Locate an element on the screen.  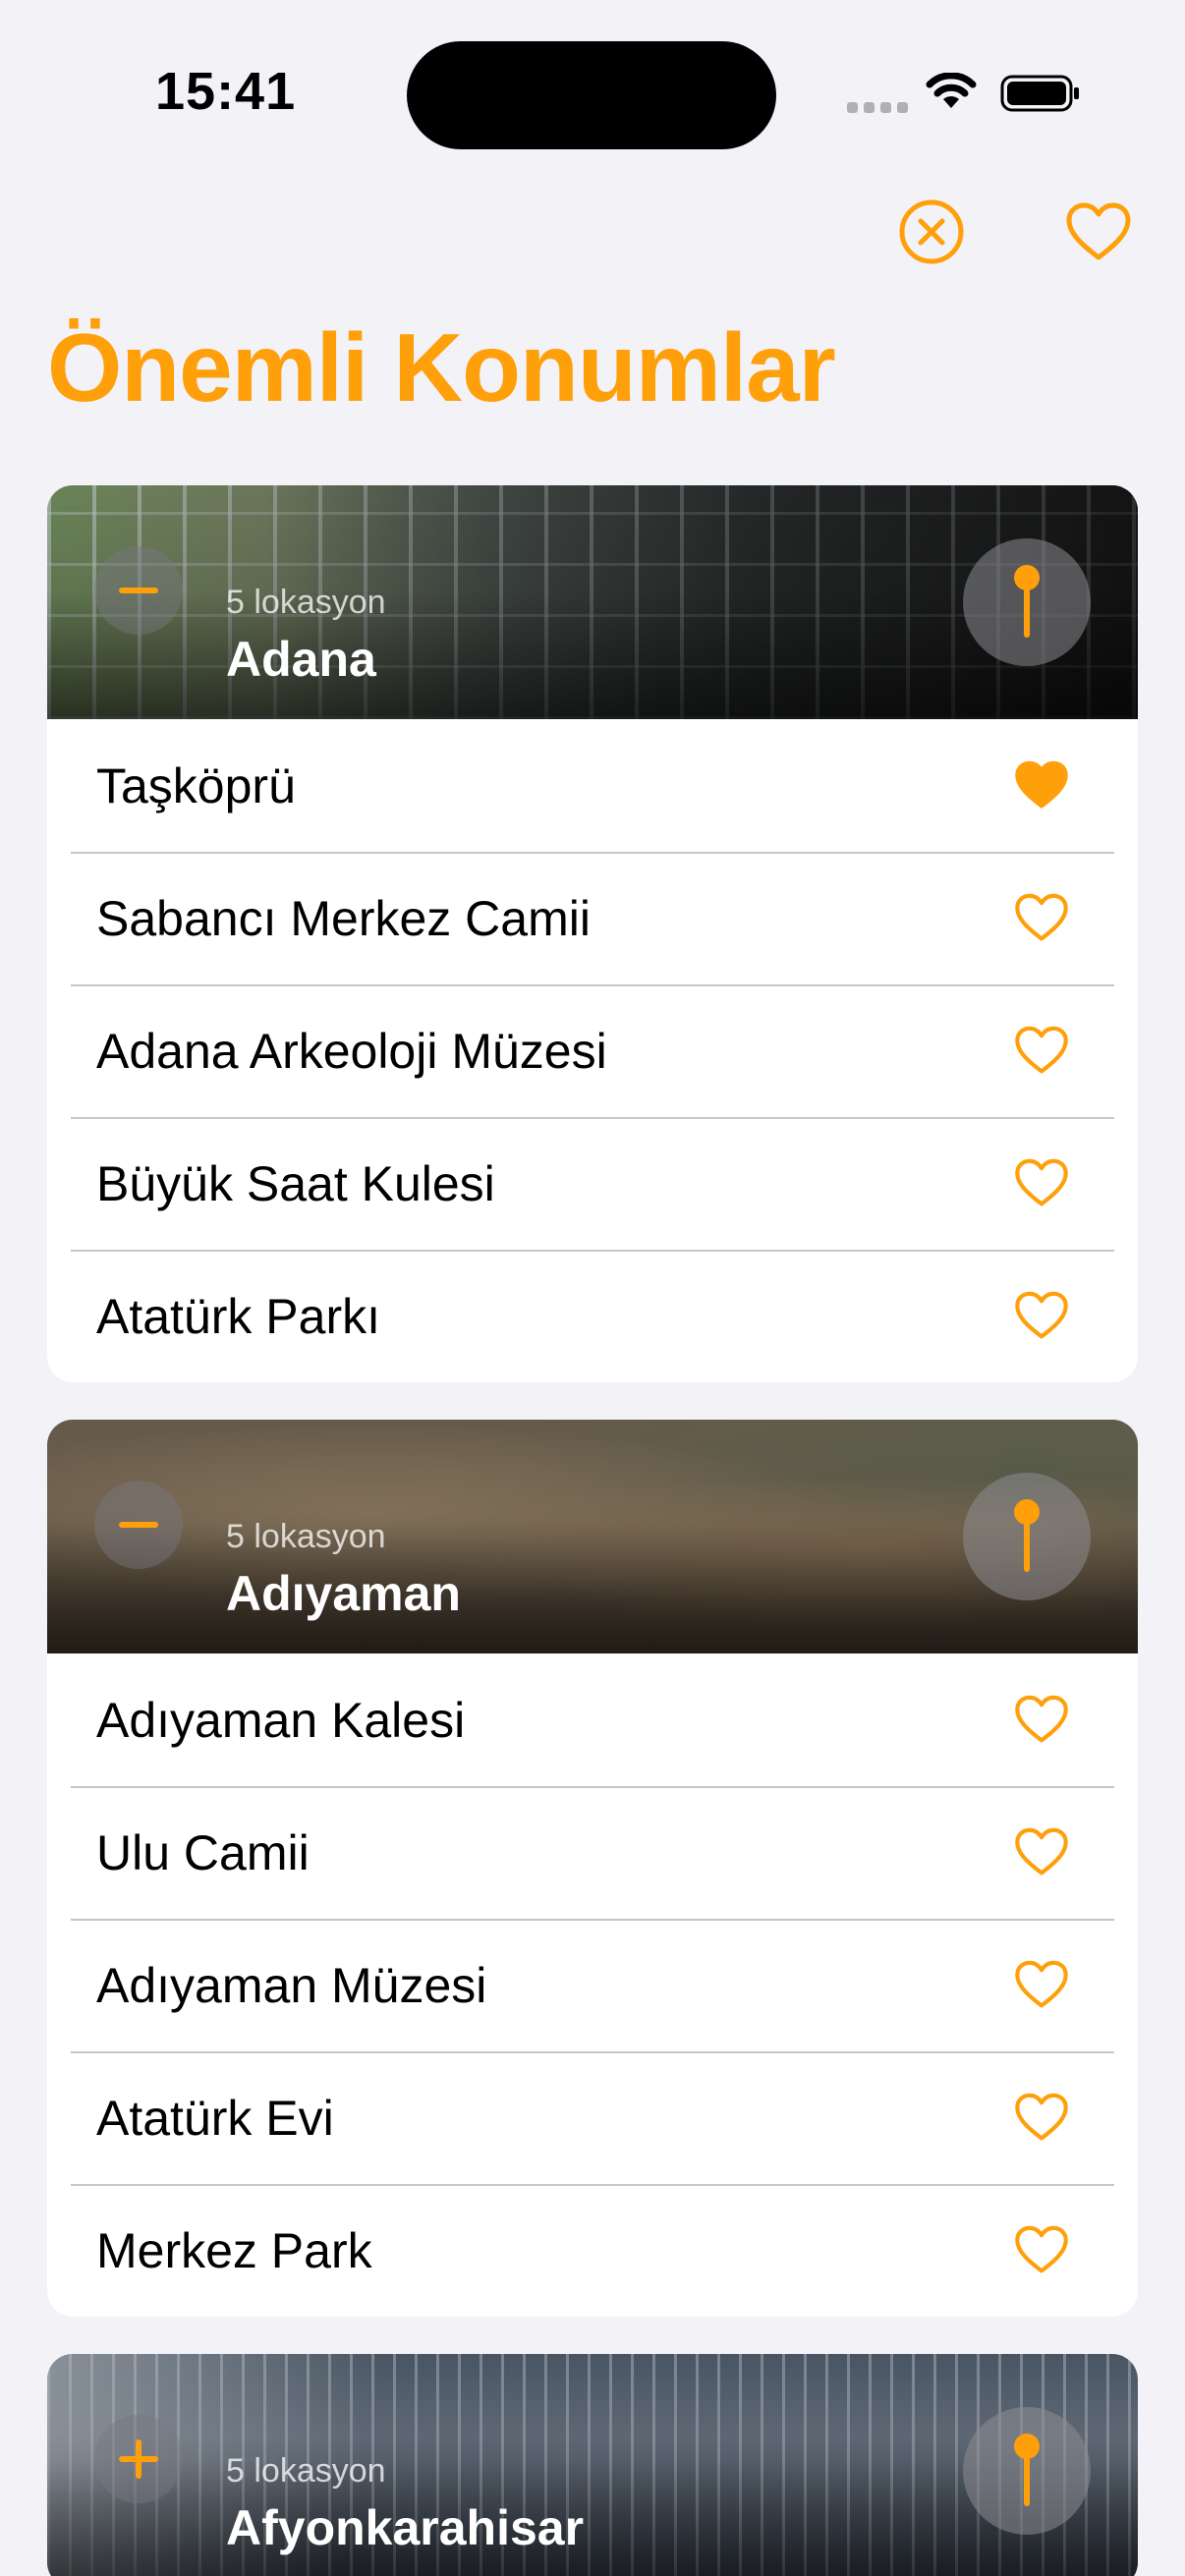
plus-icon is located at coordinates (138, 2459).